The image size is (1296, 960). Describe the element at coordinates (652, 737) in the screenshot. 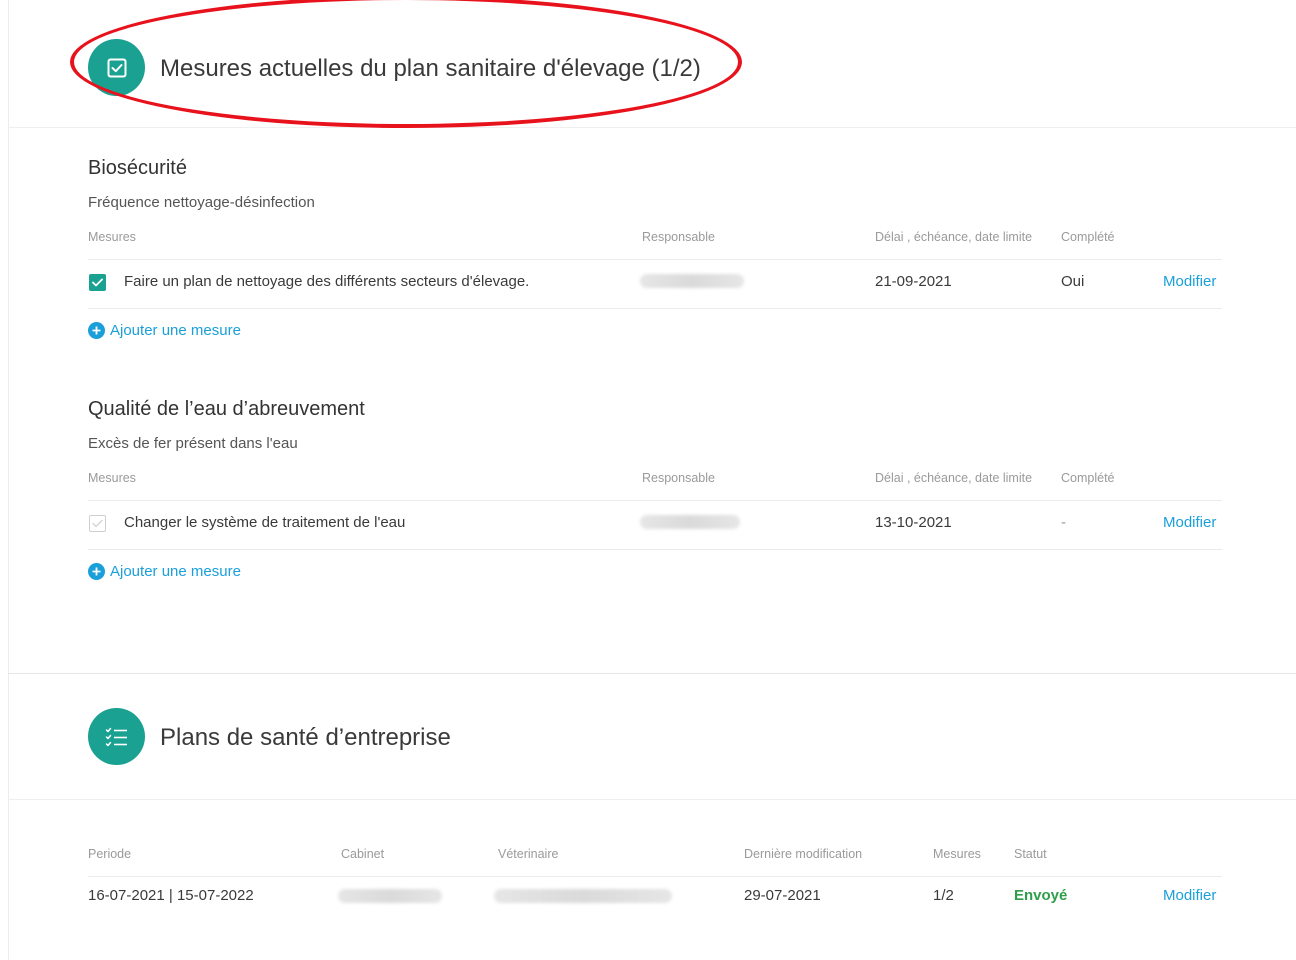

I see `plans-section-header: Plans de santé d’entreprise` at that location.